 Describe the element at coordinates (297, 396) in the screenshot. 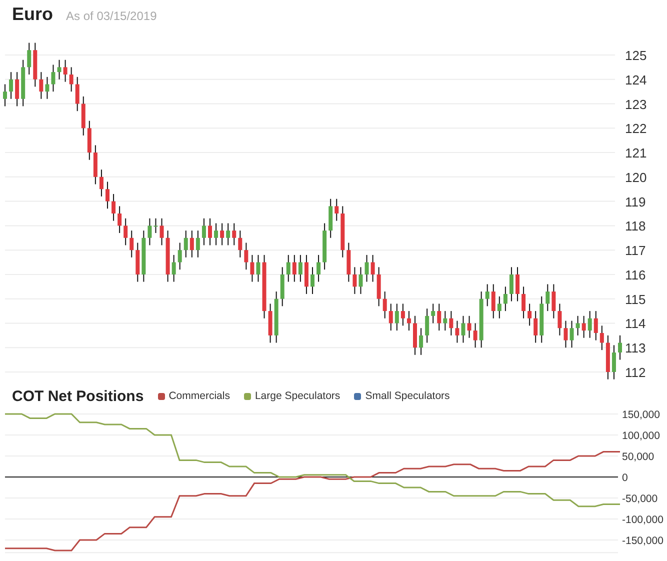

I see `legend-label: Large Speculators` at that location.